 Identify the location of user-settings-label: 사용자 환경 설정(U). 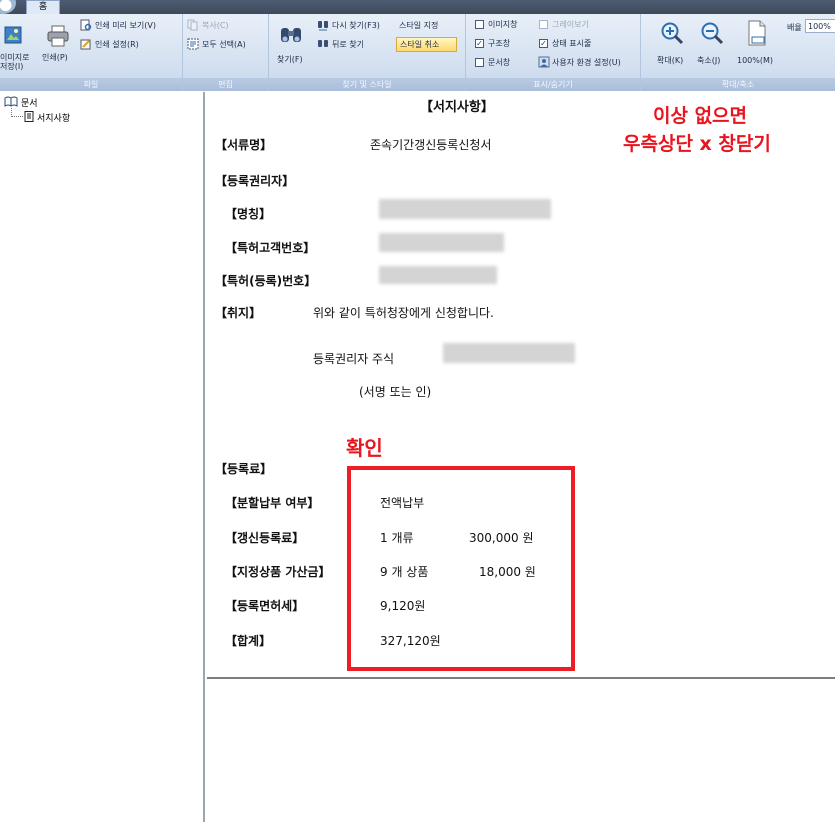
(586, 62).